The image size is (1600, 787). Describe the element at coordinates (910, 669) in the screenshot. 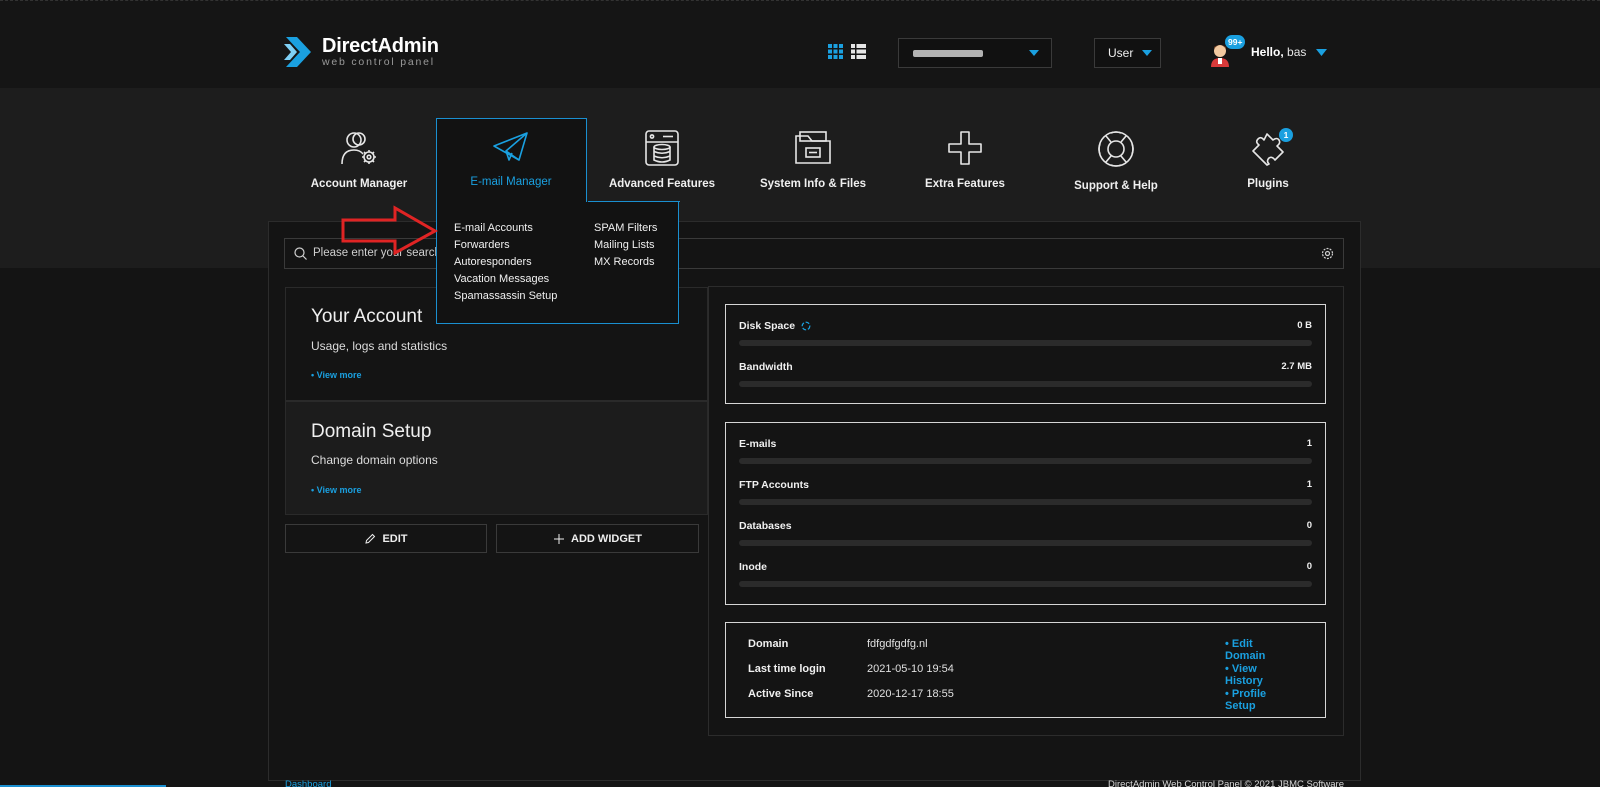

I see `info-value: 2021-05-10 19:54` at that location.